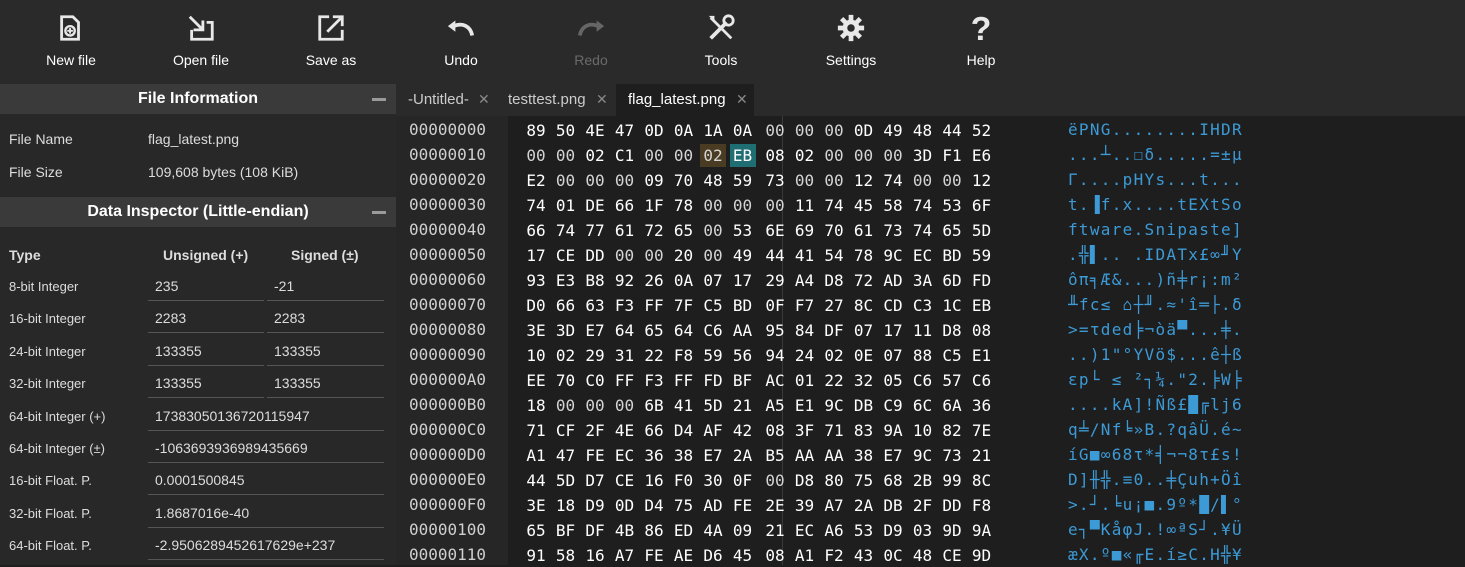  I want to click on hex-byte: 09, so click(654, 180).